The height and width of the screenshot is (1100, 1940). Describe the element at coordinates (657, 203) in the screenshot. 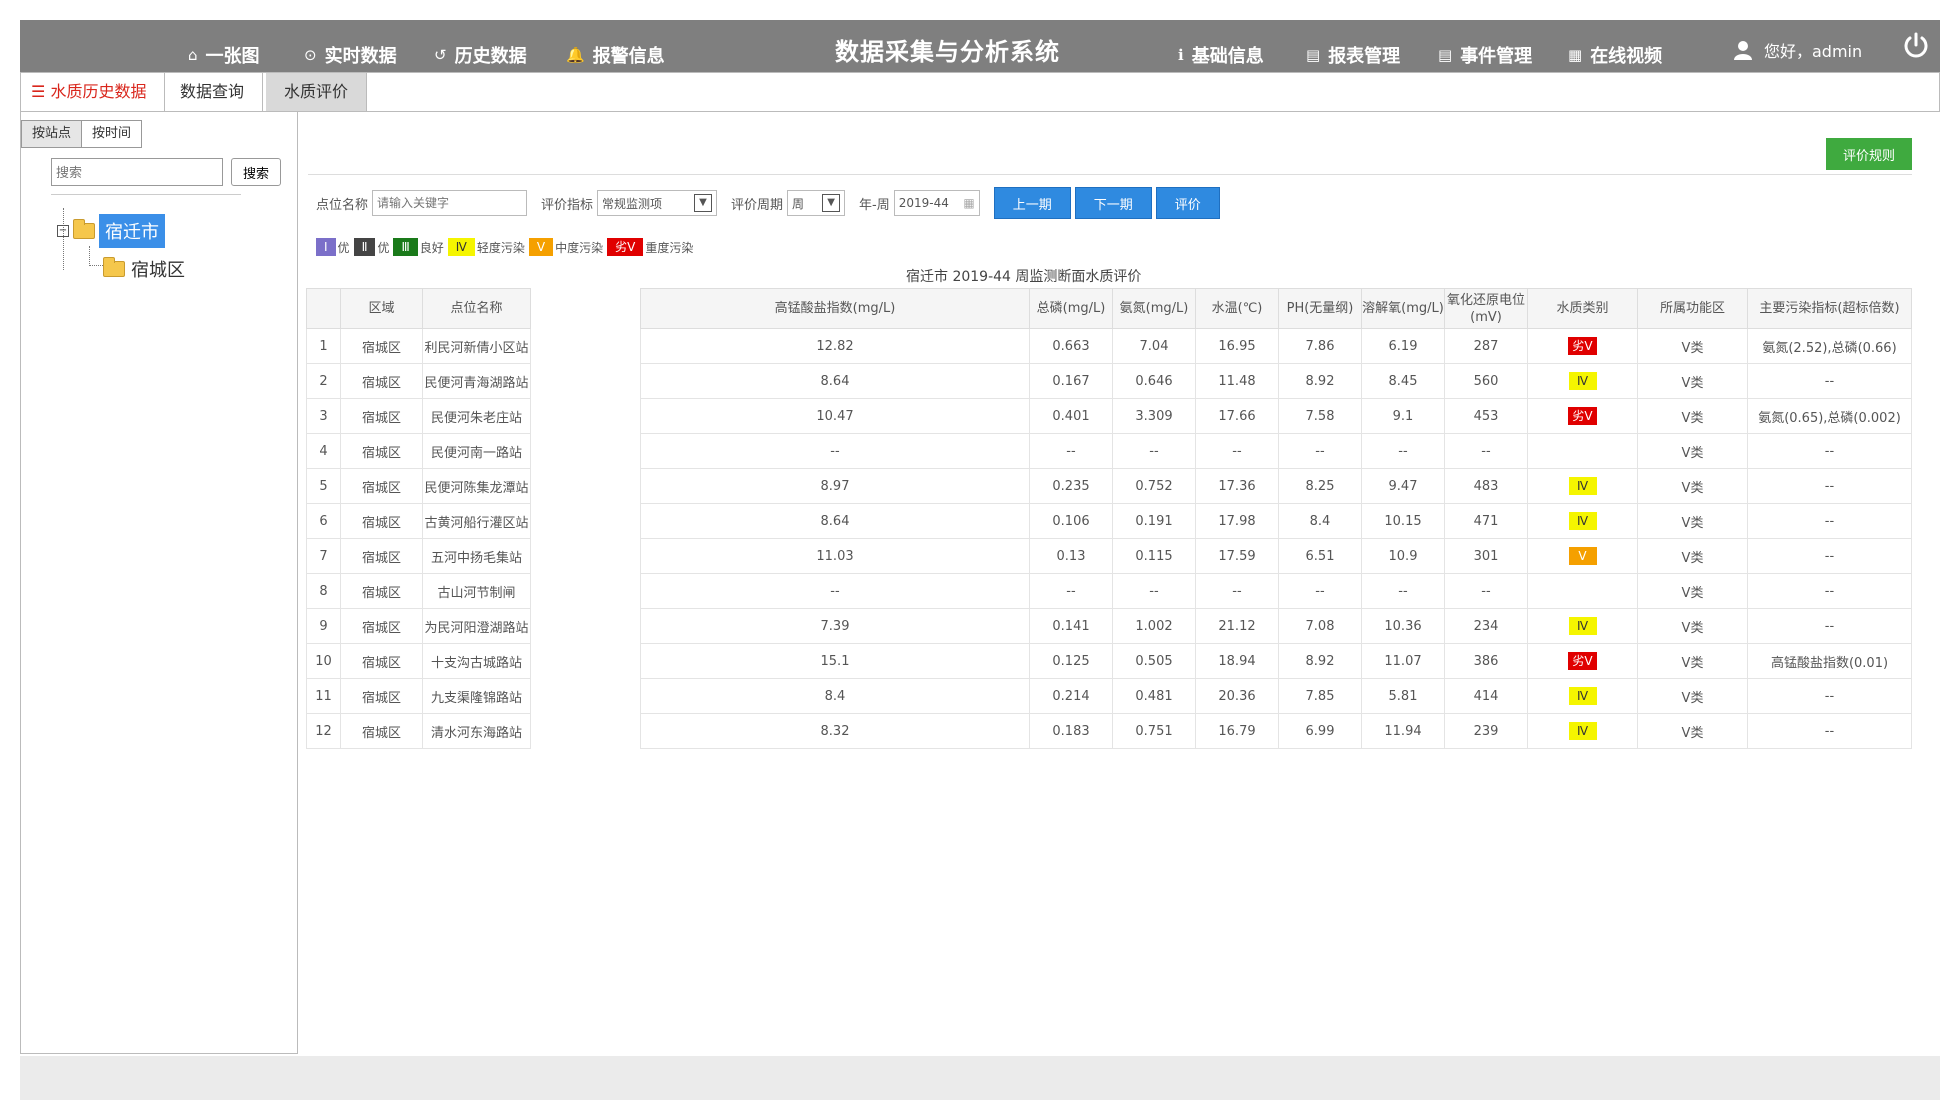

I see `index-select: 常规监测项 ▼` at that location.